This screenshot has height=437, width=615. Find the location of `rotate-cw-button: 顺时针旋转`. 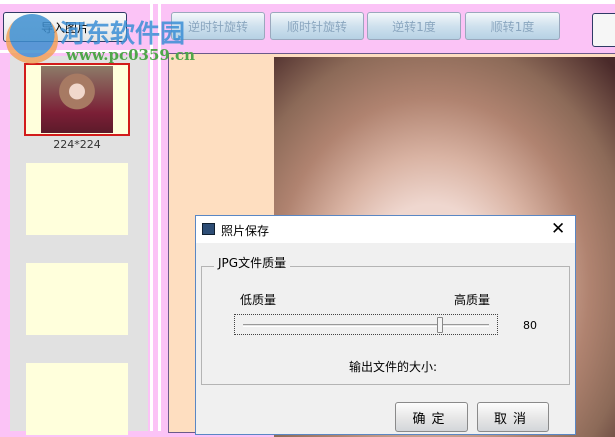

rotate-cw-button: 顺时针旋转 is located at coordinates (317, 26).